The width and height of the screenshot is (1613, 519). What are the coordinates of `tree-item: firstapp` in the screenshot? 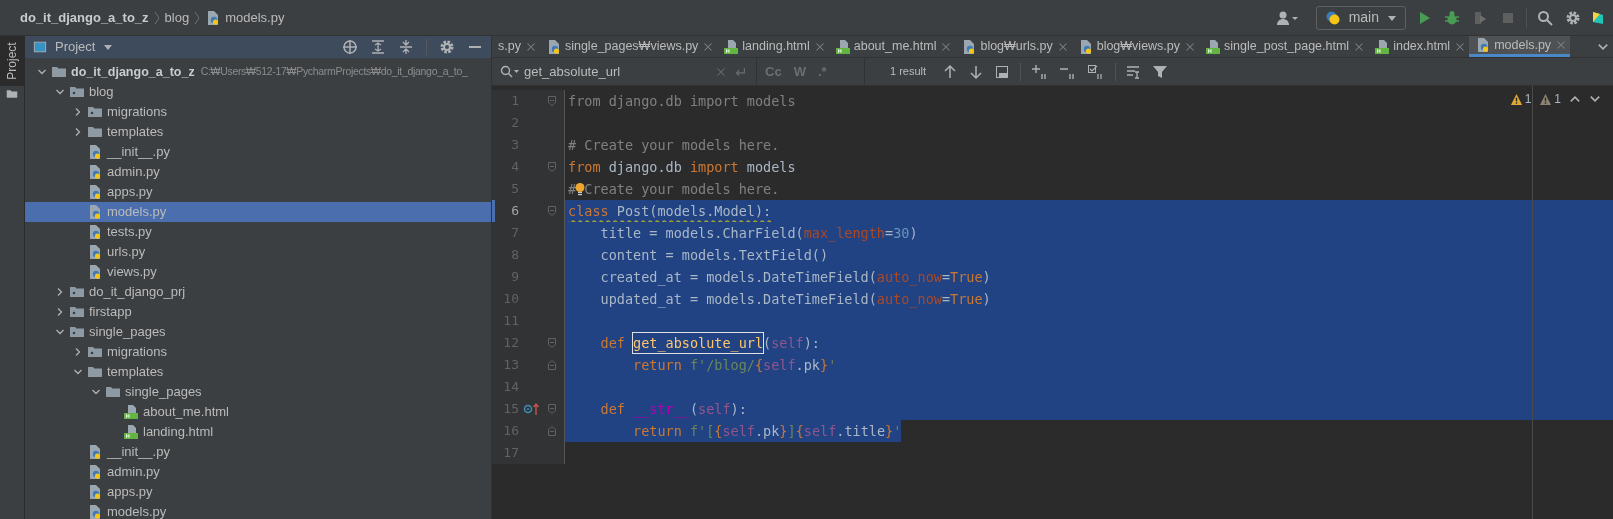 It's located at (258, 312).